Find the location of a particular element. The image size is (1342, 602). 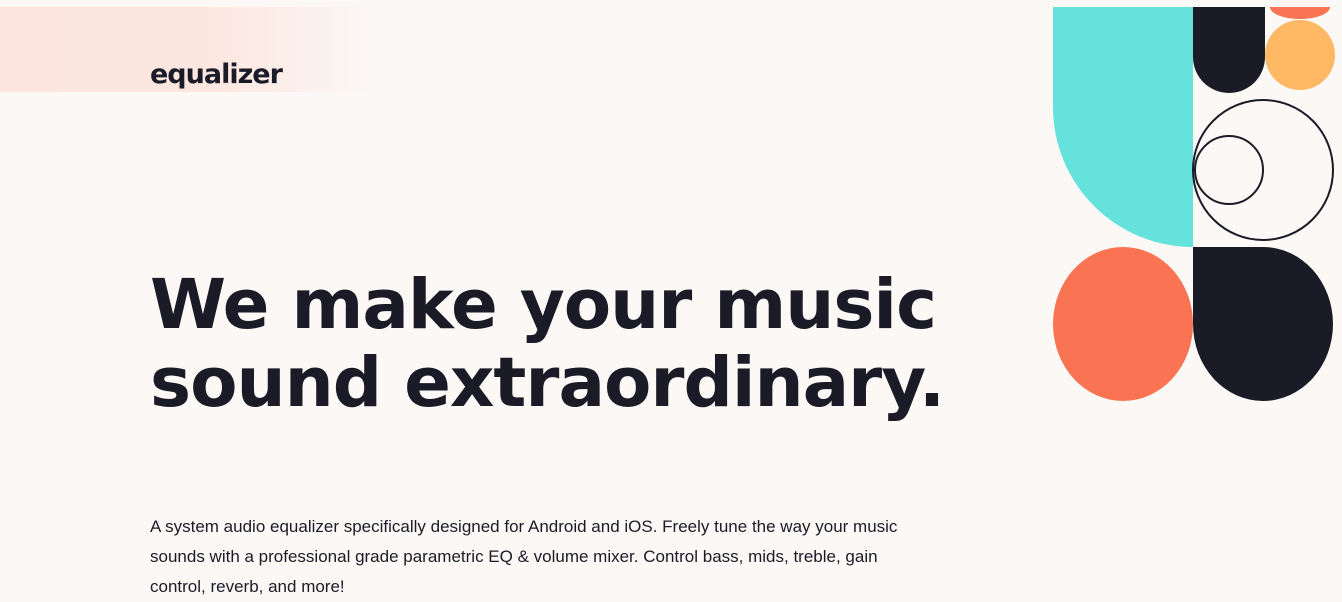

coral-circle is located at coordinates (1123, 324).